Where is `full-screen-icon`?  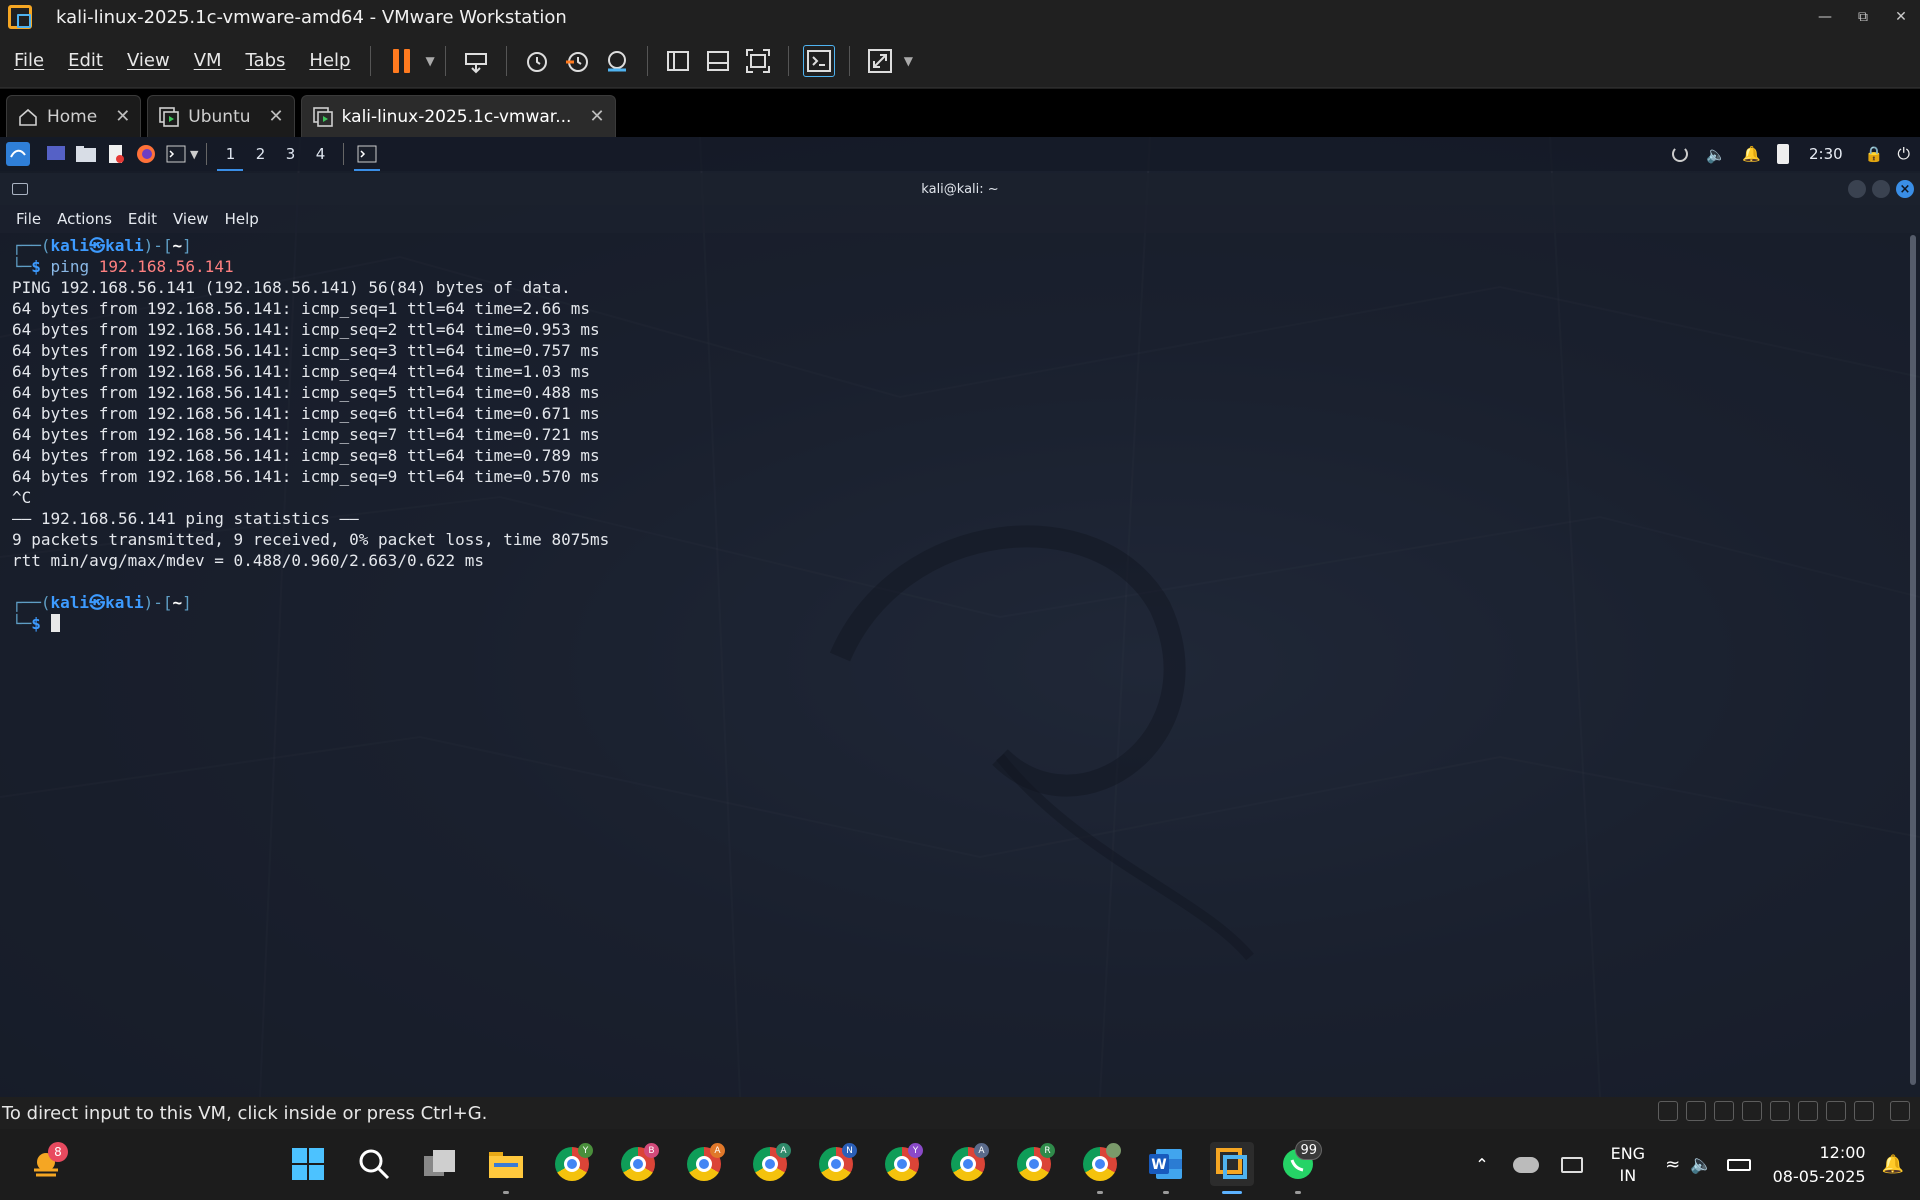
full-screen-icon is located at coordinates (758, 61).